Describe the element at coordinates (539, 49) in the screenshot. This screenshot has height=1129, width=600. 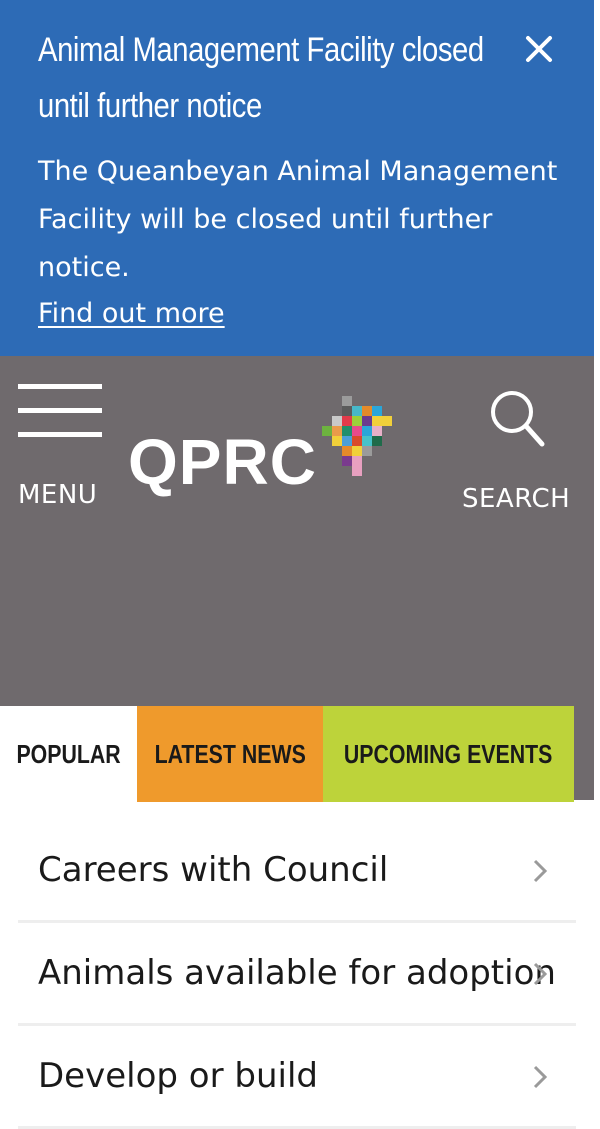
I see `close-icon` at that location.